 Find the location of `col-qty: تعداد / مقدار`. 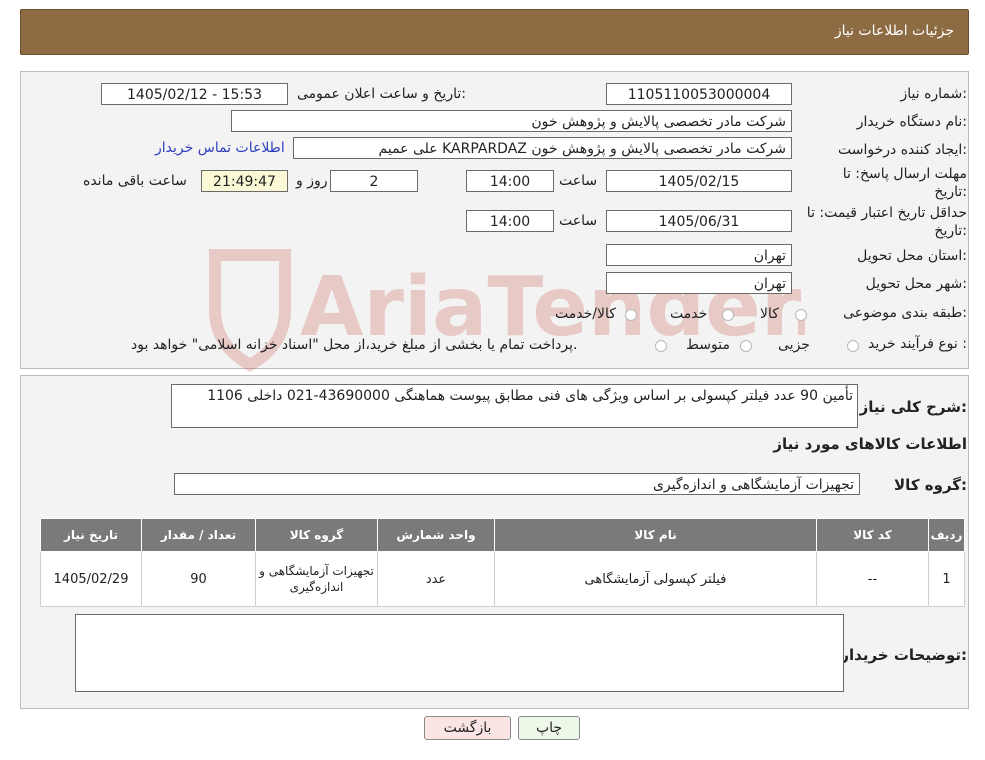

col-qty: تعداد / مقدار is located at coordinates (198, 535).